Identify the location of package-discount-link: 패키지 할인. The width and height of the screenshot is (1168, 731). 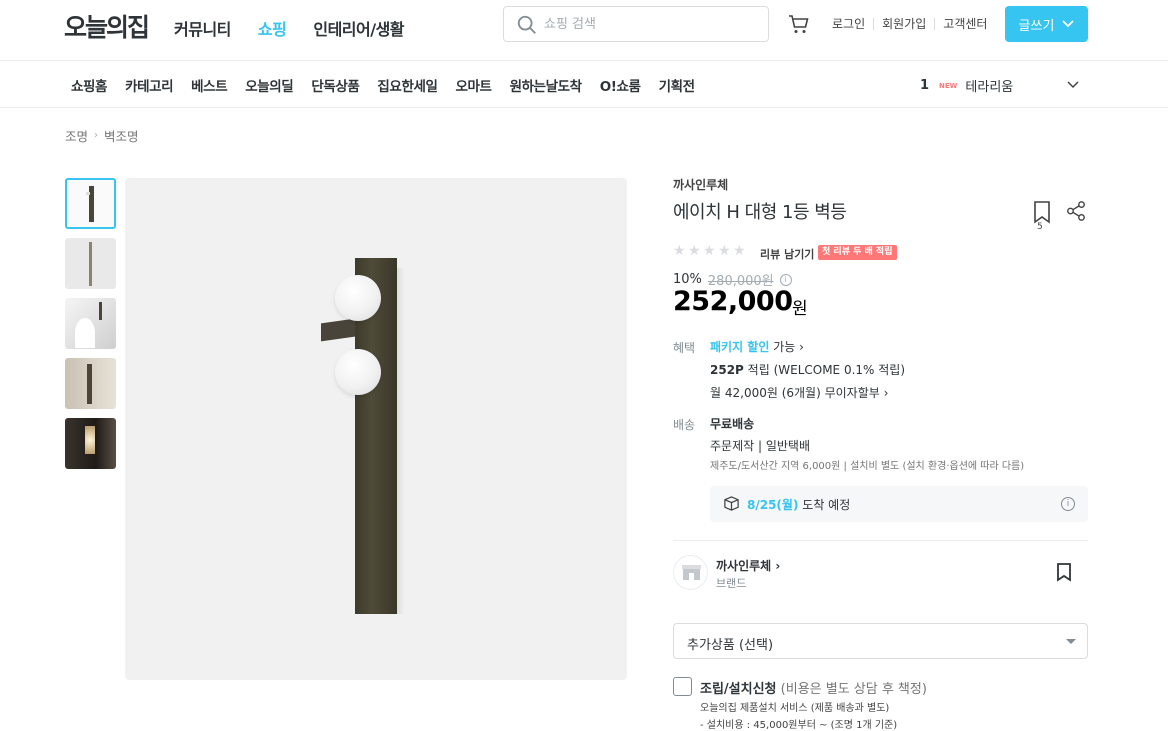
(739, 347).